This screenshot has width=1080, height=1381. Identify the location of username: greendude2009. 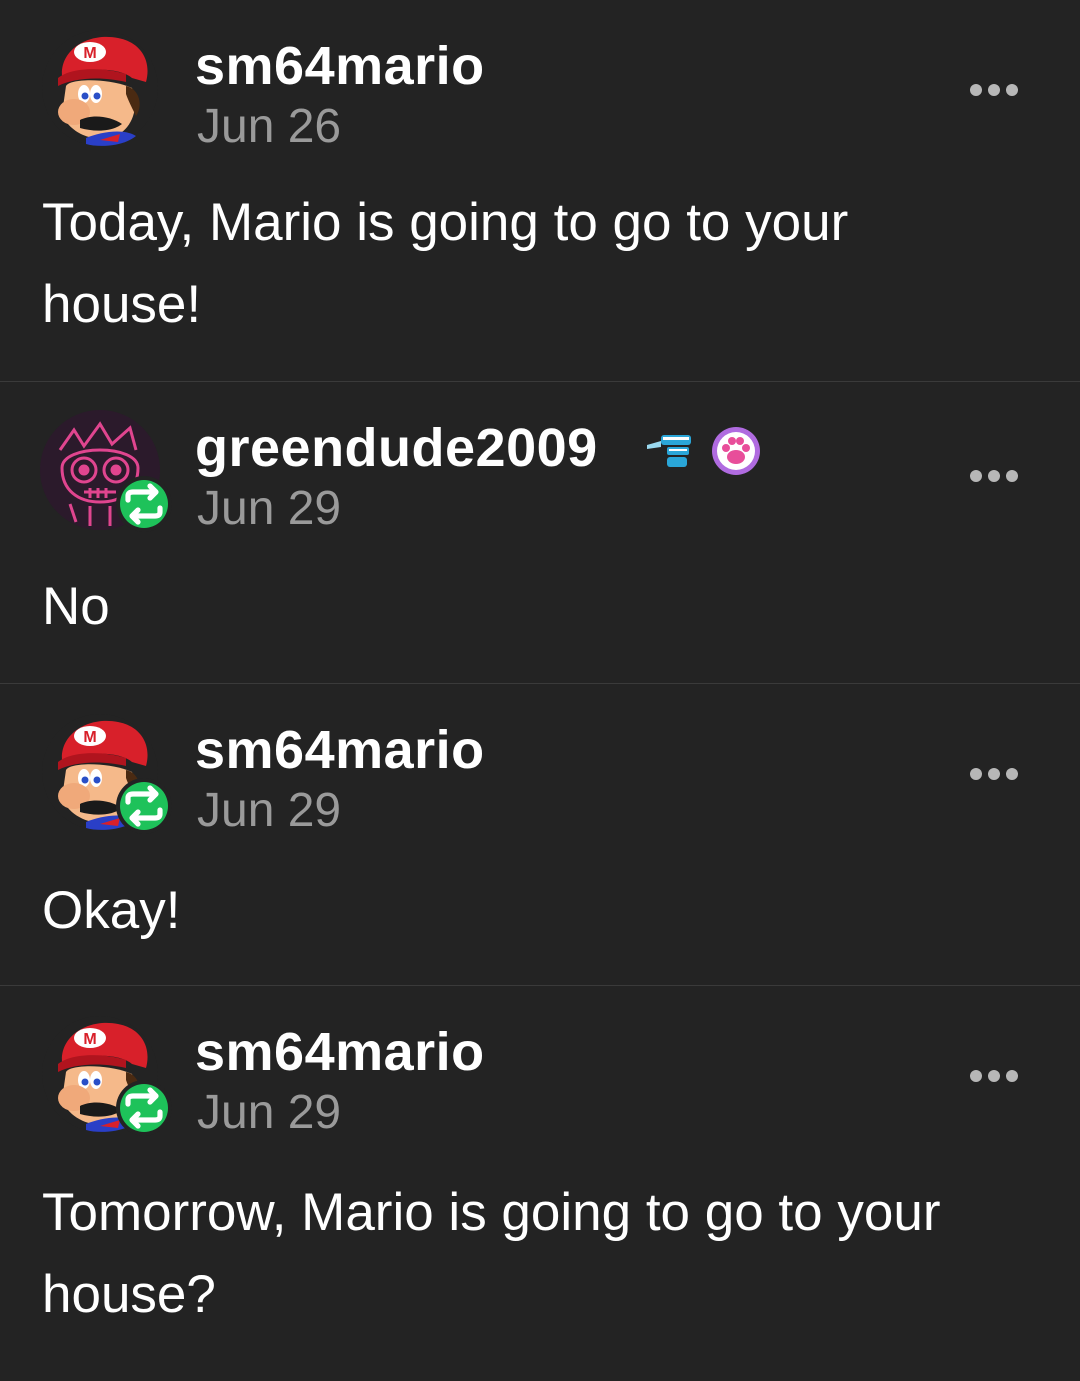
(396, 448).